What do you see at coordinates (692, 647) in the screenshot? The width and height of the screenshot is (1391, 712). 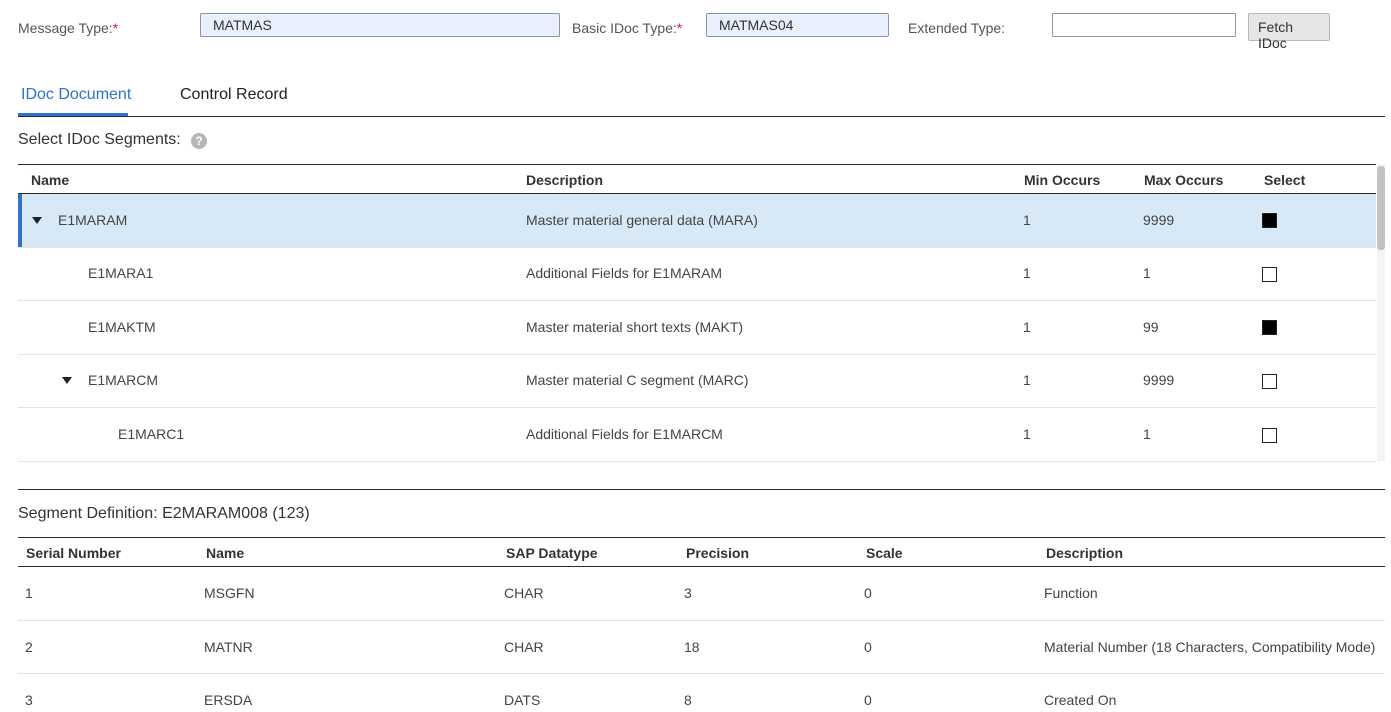 I see `field-precision: 18` at bounding box center [692, 647].